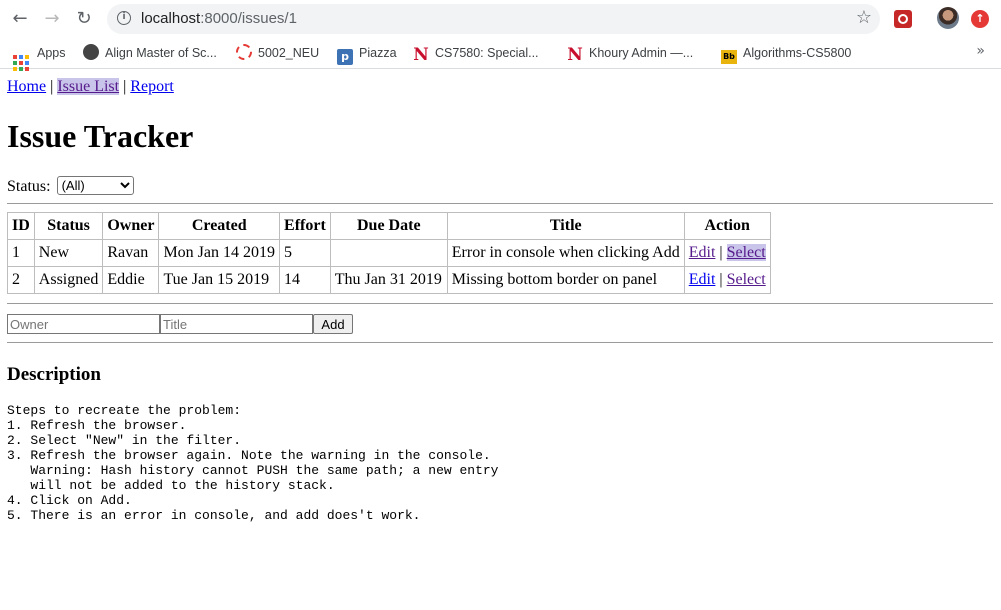 The image size is (1001, 610). I want to click on description-heading: Description, so click(54, 374).